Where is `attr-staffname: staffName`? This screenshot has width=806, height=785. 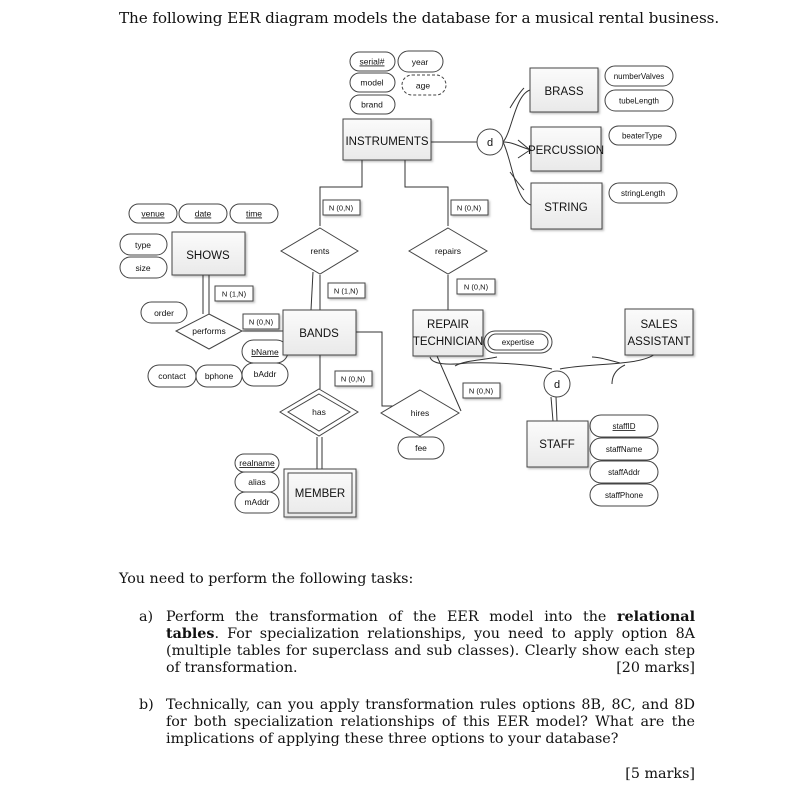 attr-staffname: staffName is located at coordinates (624, 449).